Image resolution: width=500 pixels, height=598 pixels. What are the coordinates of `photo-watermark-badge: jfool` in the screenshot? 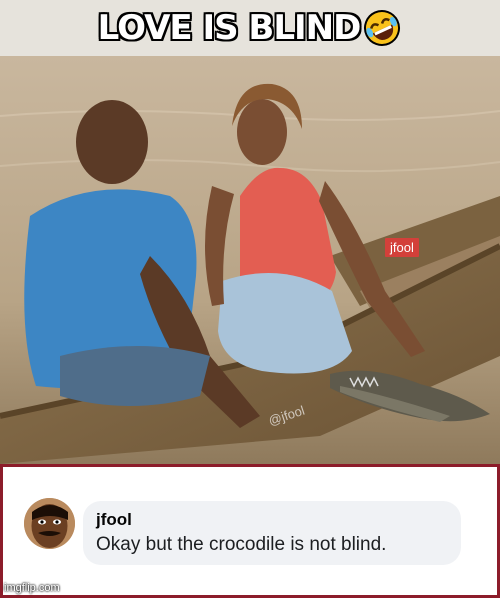 It's located at (402, 247).